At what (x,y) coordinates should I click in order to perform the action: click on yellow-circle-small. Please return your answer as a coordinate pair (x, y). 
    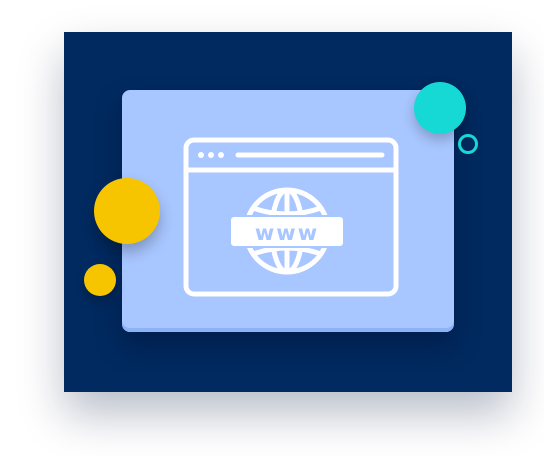
    Looking at the image, I should click on (100, 280).